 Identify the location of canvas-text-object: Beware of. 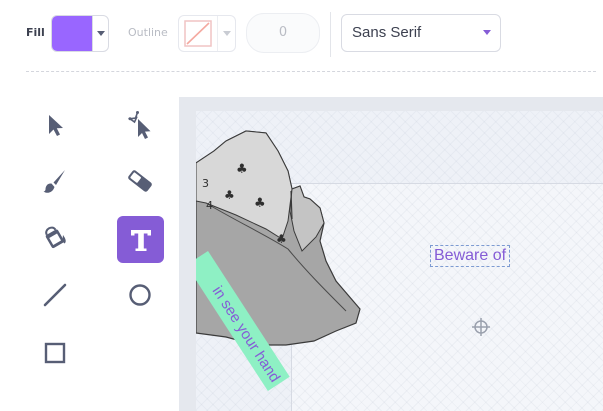
(470, 256).